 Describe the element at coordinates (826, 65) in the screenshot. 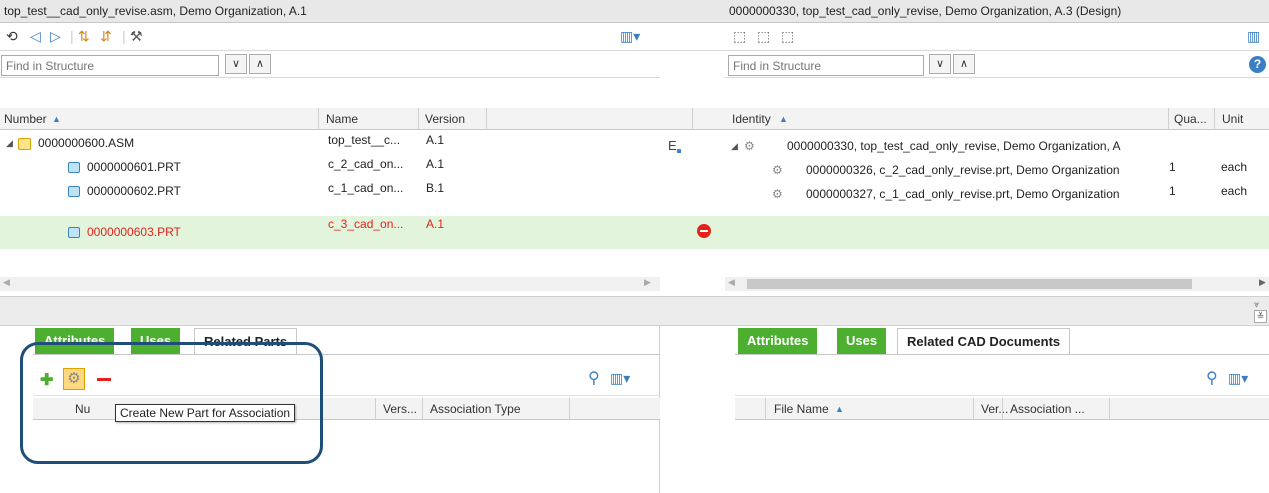

I see `right-find-input` at that location.